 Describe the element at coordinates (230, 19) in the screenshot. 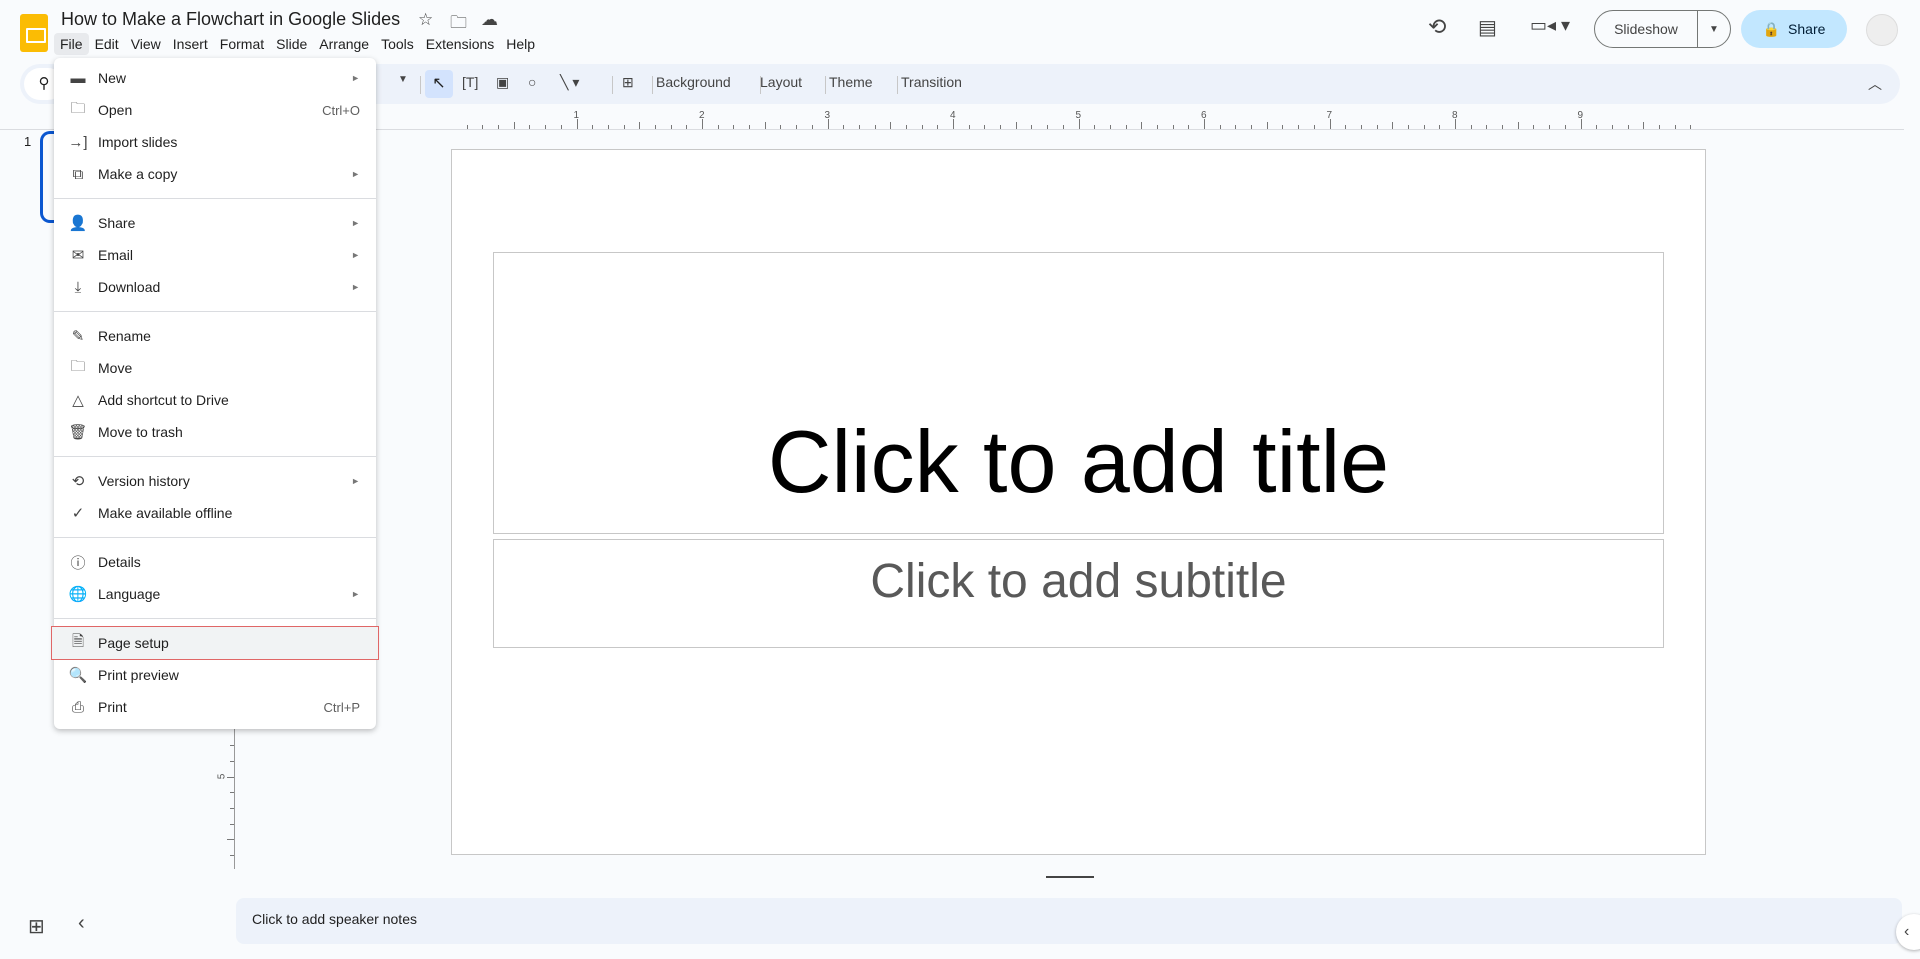

I see `document-title: How to Make a Flowchart in Google Slides` at that location.